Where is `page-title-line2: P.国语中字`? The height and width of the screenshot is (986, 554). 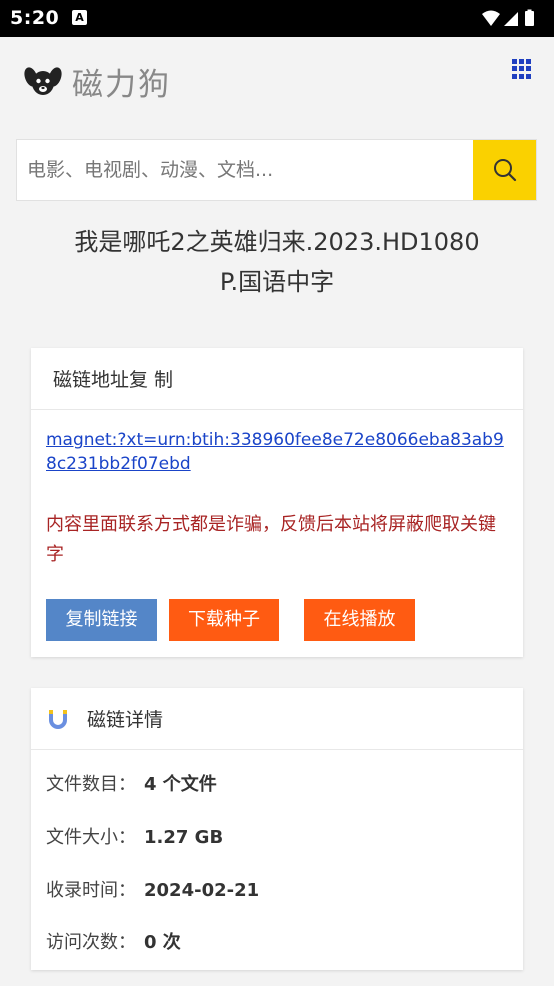
page-title-line2: P.国语中字 is located at coordinates (277, 282).